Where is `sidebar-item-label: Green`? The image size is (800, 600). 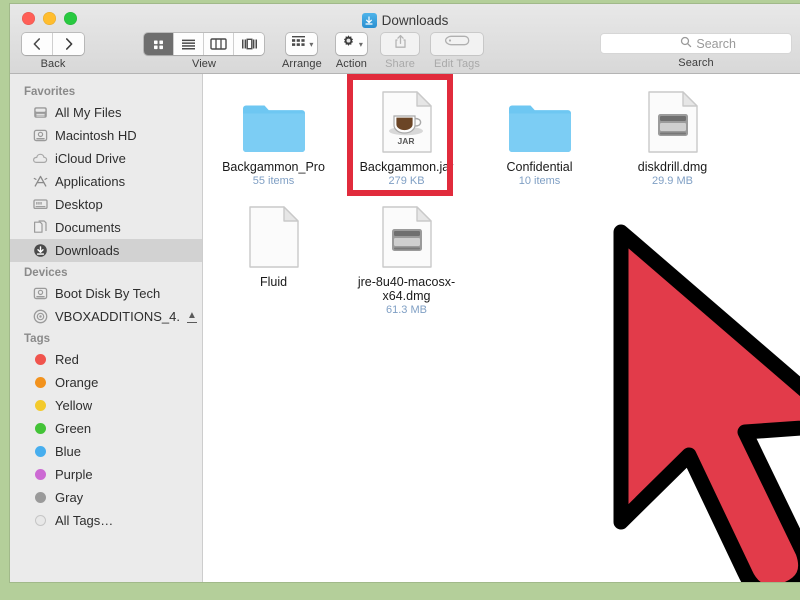
sidebar-item-label: Green is located at coordinates (73, 428).